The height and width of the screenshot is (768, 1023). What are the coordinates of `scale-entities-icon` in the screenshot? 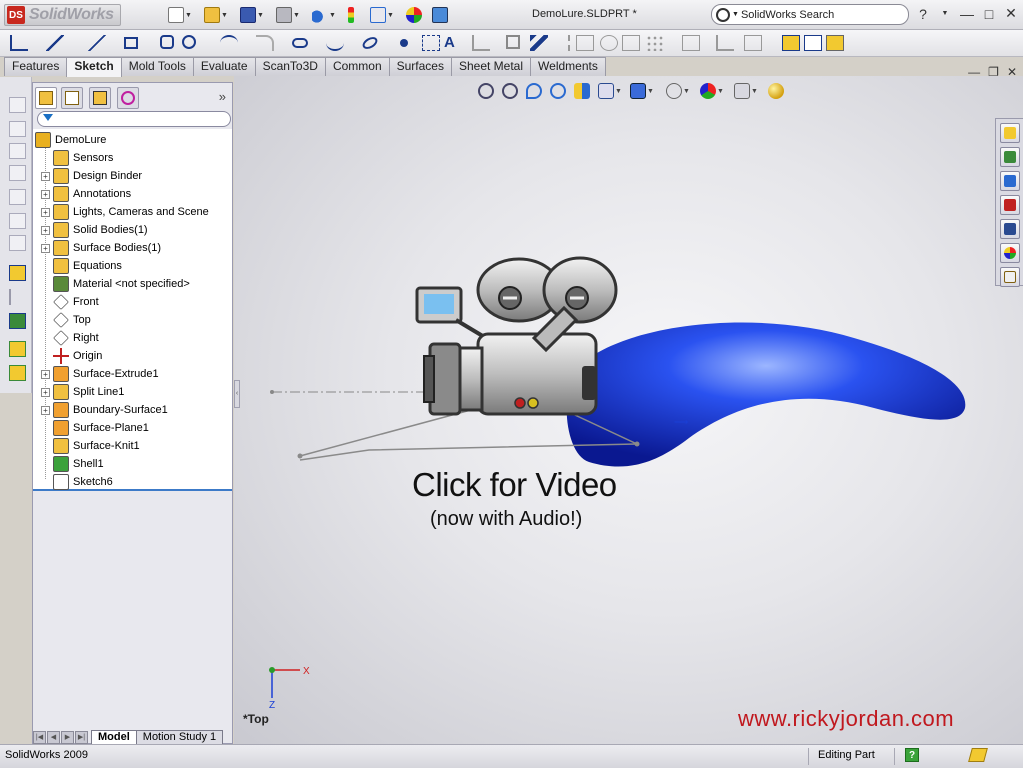 It's located at (631, 43).